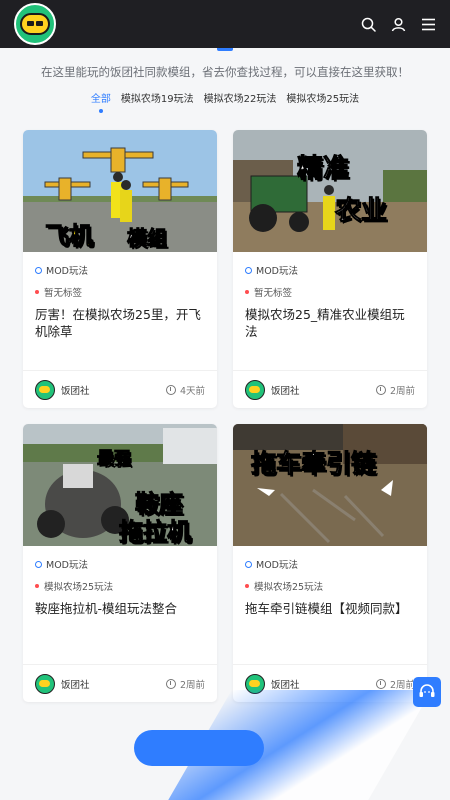 Image resolution: width=450 pixels, height=800 pixels. I want to click on thumb-text: 农业, so click(361, 211).